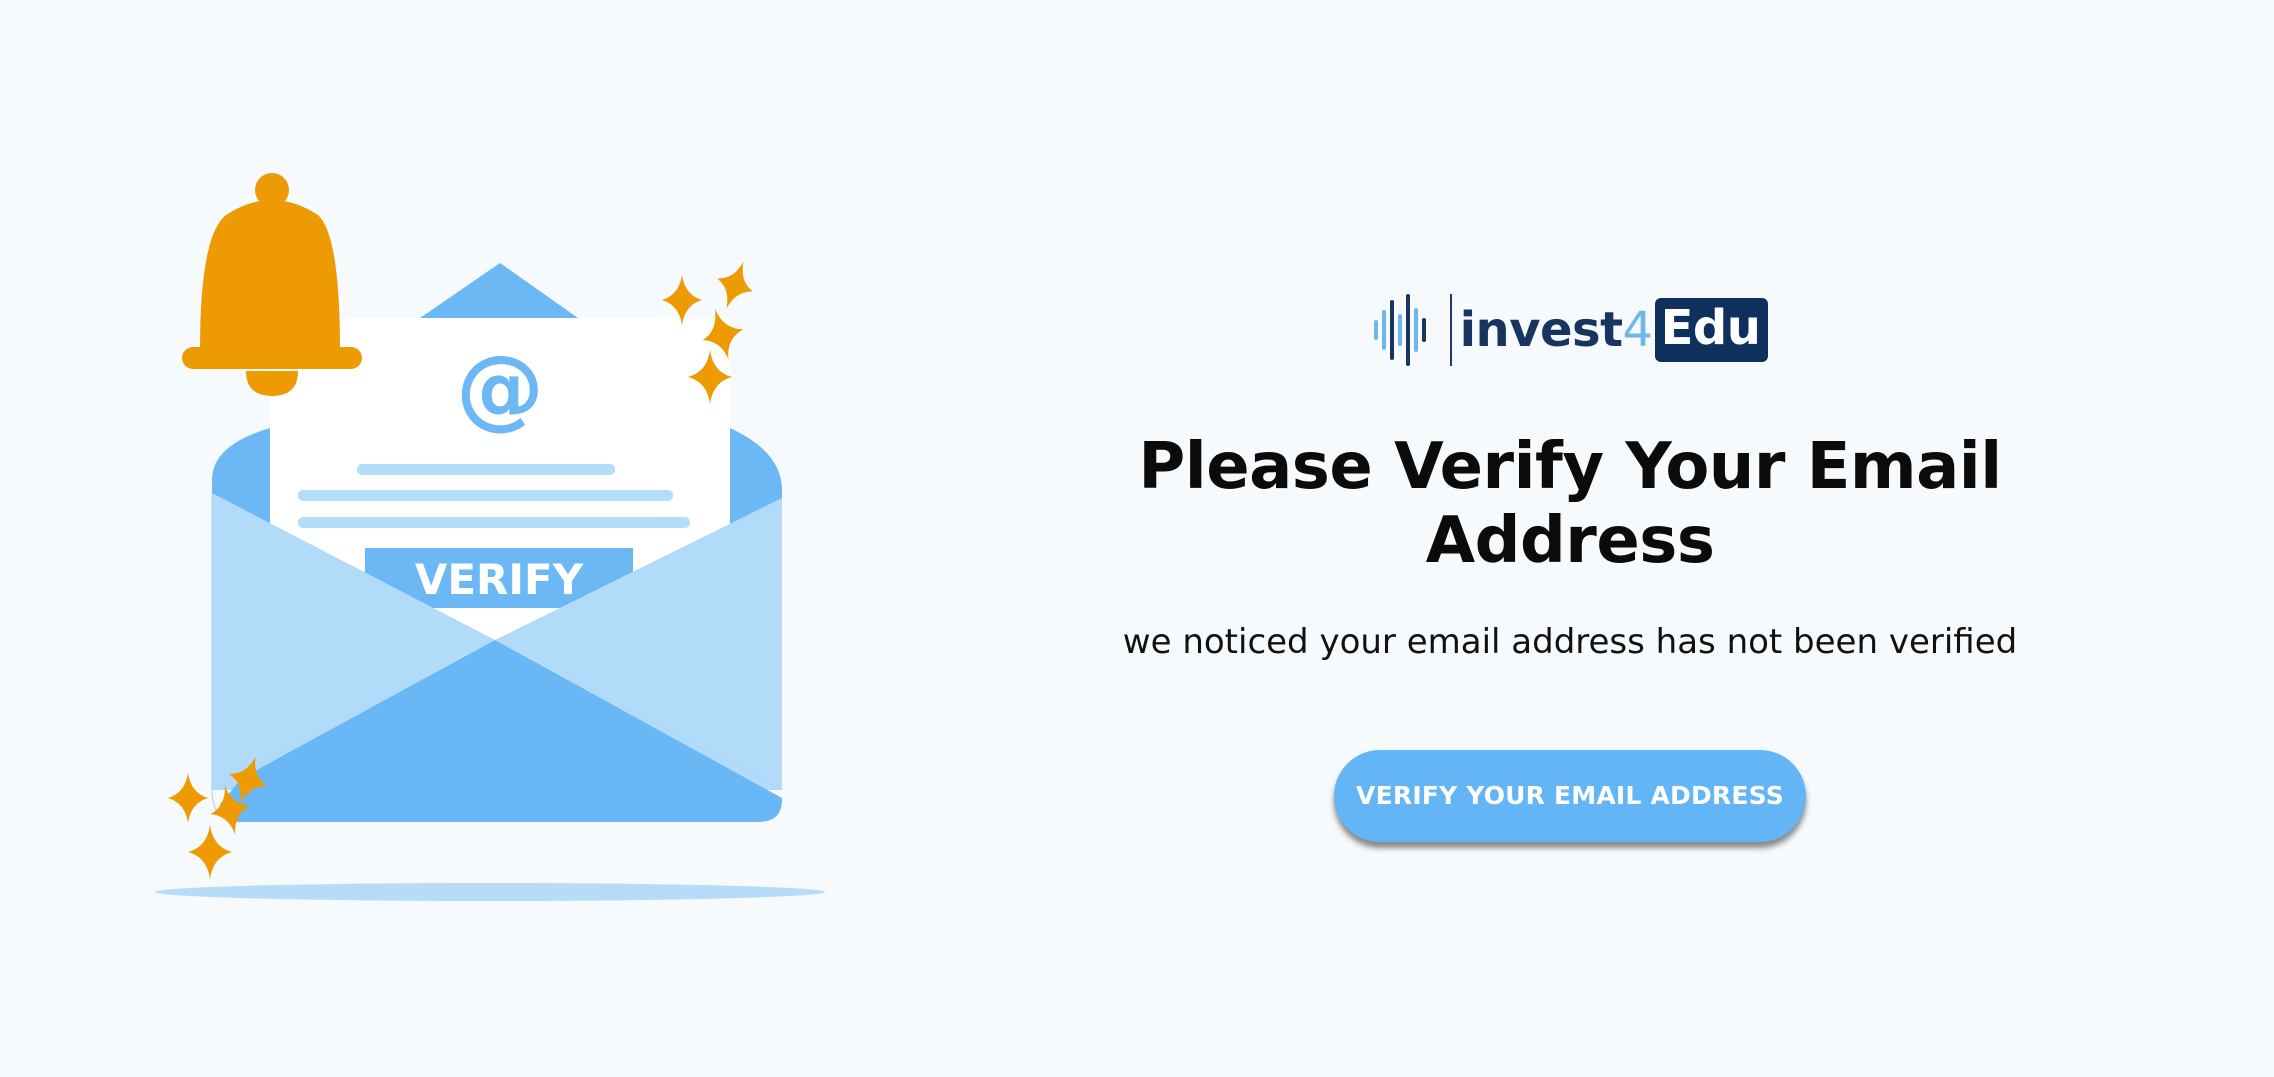  What do you see at coordinates (1450, 330) in the screenshot?
I see `logo-divider` at bounding box center [1450, 330].